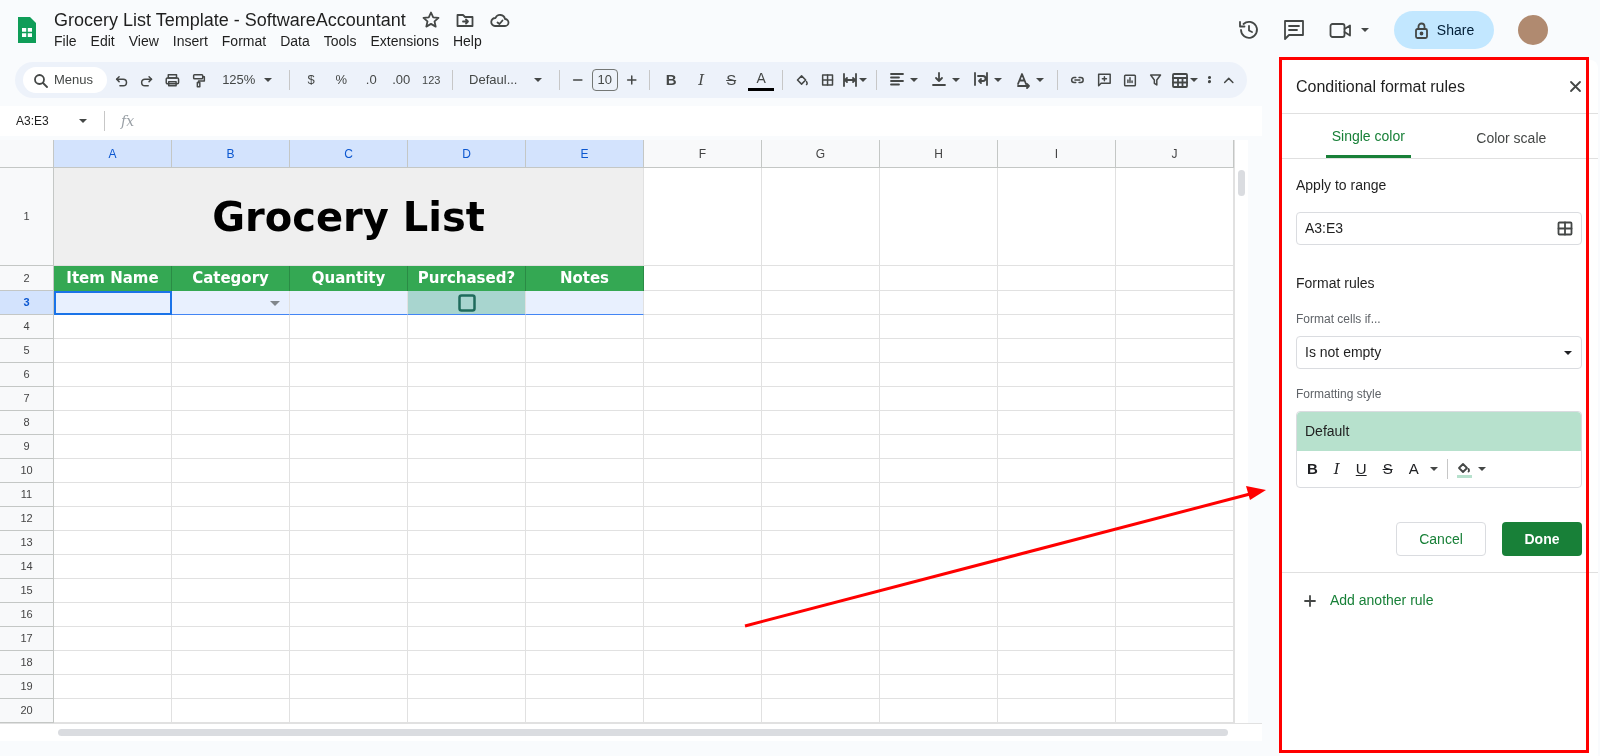  What do you see at coordinates (190, 41) in the screenshot?
I see `menu-item: Insert` at bounding box center [190, 41].